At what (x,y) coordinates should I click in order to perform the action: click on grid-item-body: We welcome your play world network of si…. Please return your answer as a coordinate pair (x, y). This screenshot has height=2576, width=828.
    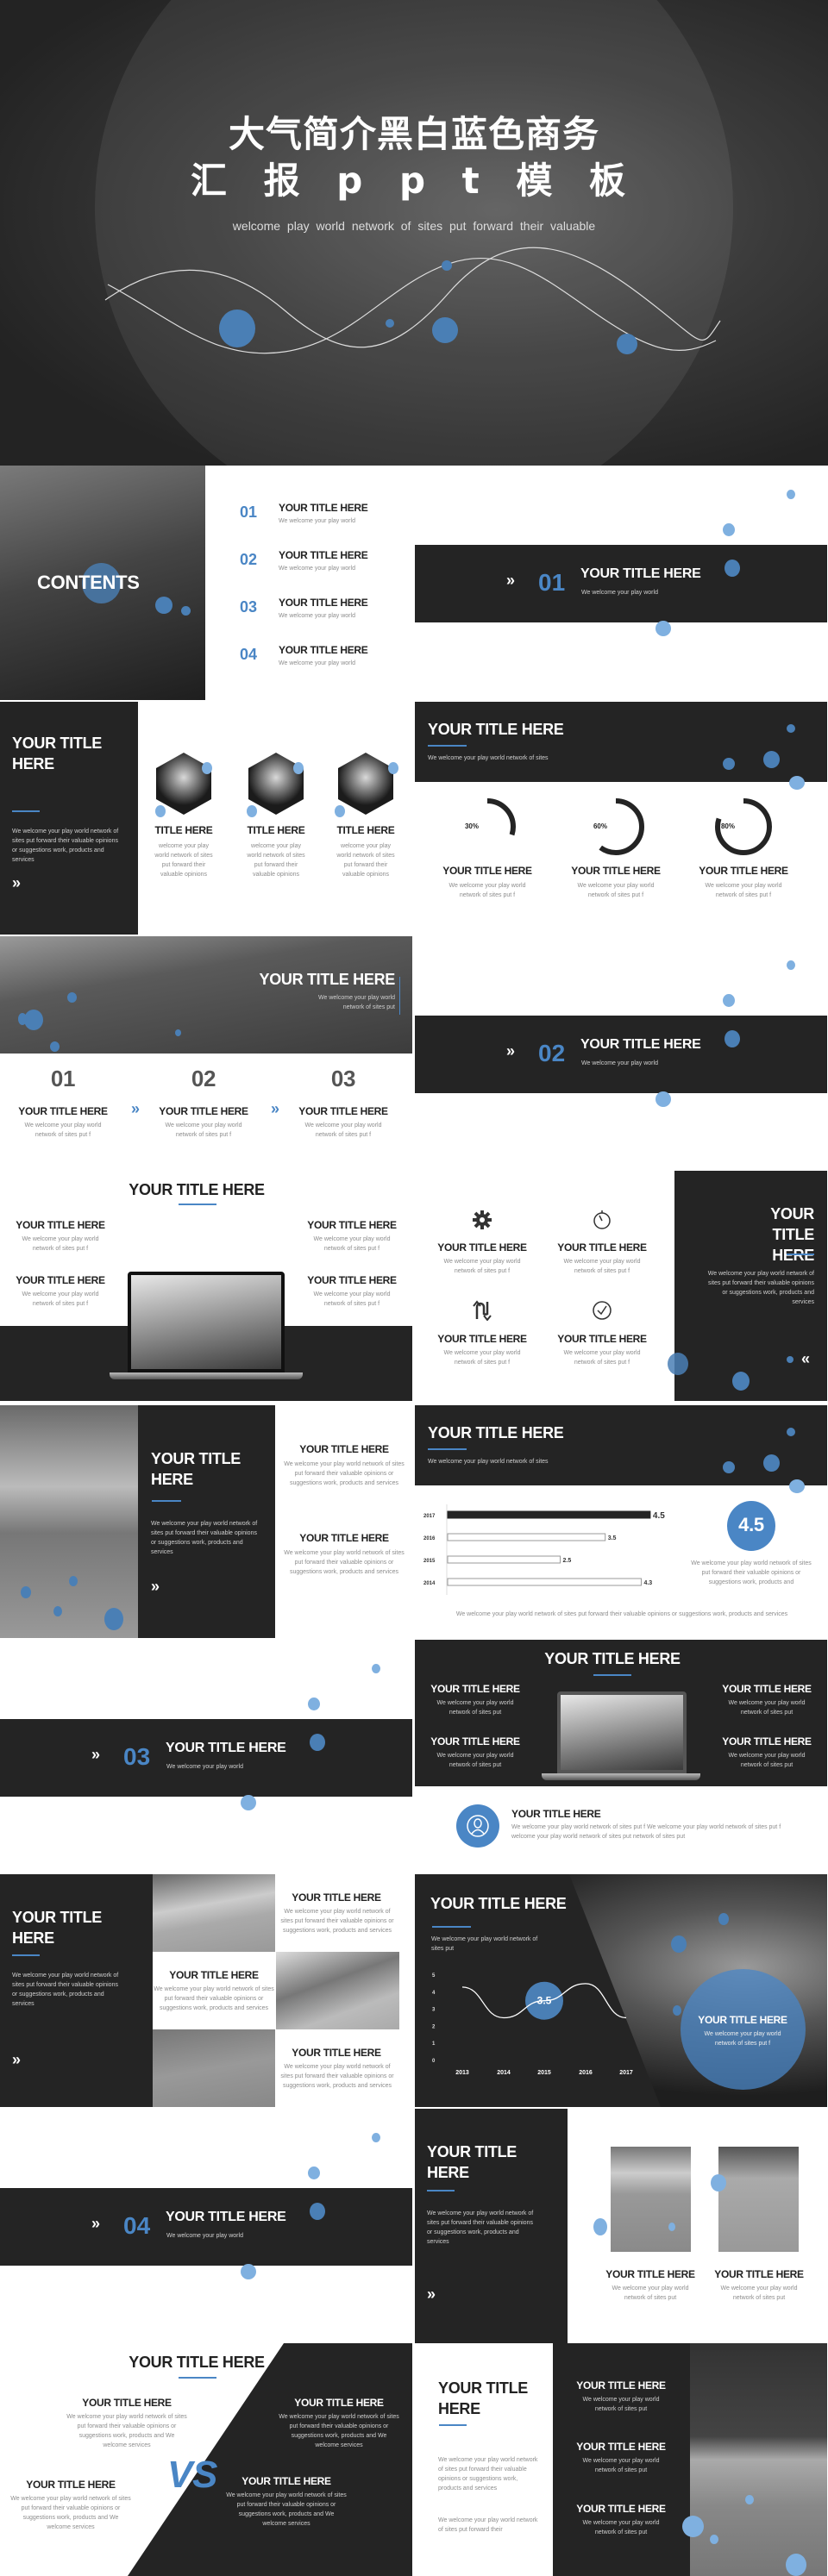
    Looking at the image, I should click on (337, 2076).